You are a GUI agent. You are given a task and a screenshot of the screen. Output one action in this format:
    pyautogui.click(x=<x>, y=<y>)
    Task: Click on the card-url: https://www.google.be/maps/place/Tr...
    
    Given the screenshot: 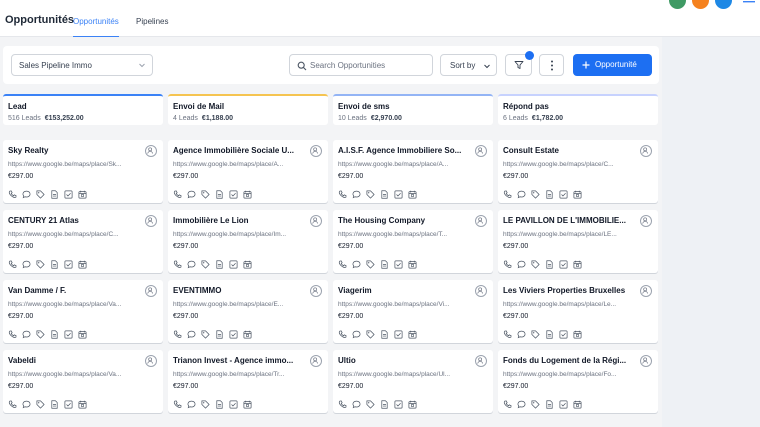 What is the action you would take?
    pyautogui.click(x=247, y=374)
    